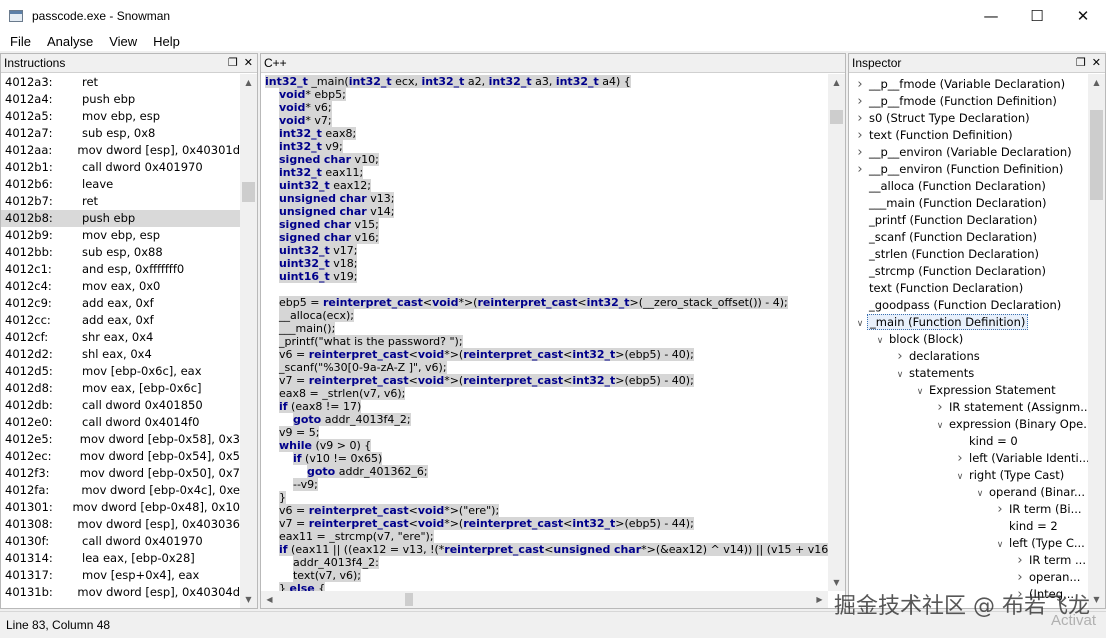  What do you see at coordinates (70, 41) in the screenshot?
I see `menu-analyse: Analyse` at bounding box center [70, 41].